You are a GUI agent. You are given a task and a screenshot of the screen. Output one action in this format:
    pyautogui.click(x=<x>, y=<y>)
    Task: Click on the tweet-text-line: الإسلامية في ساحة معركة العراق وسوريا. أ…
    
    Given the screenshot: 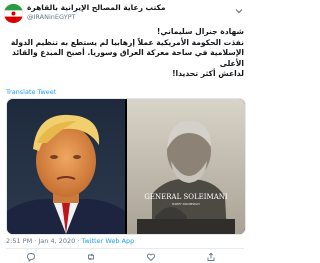 What is the action you would take?
    pyautogui.click(x=127, y=58)
    